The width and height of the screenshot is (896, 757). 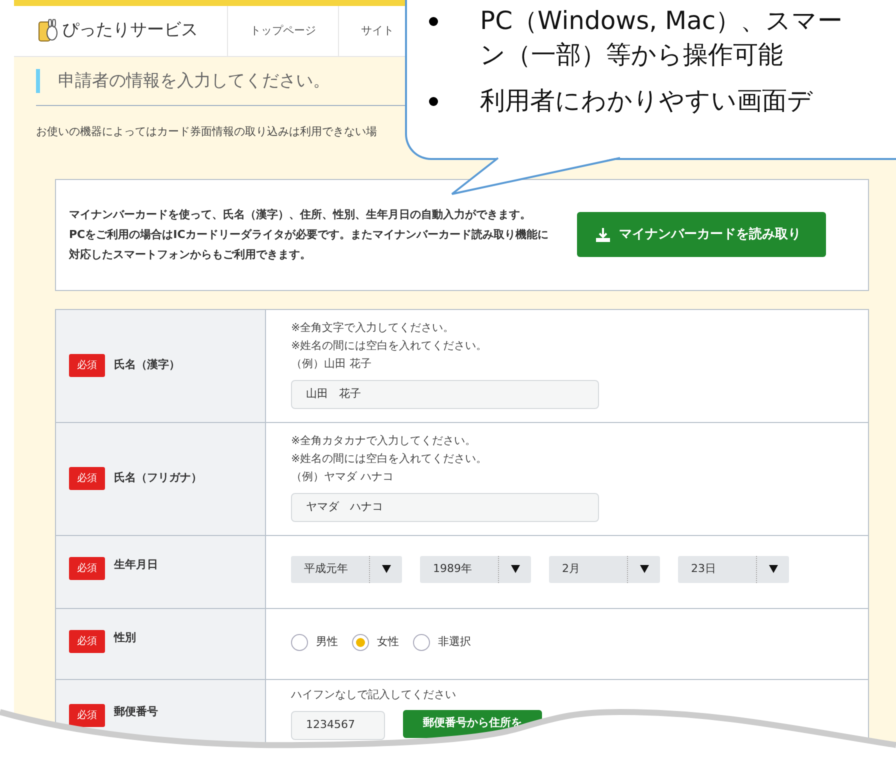 I want to click on text-field: 山田 花子, so click(x=445, y=394).